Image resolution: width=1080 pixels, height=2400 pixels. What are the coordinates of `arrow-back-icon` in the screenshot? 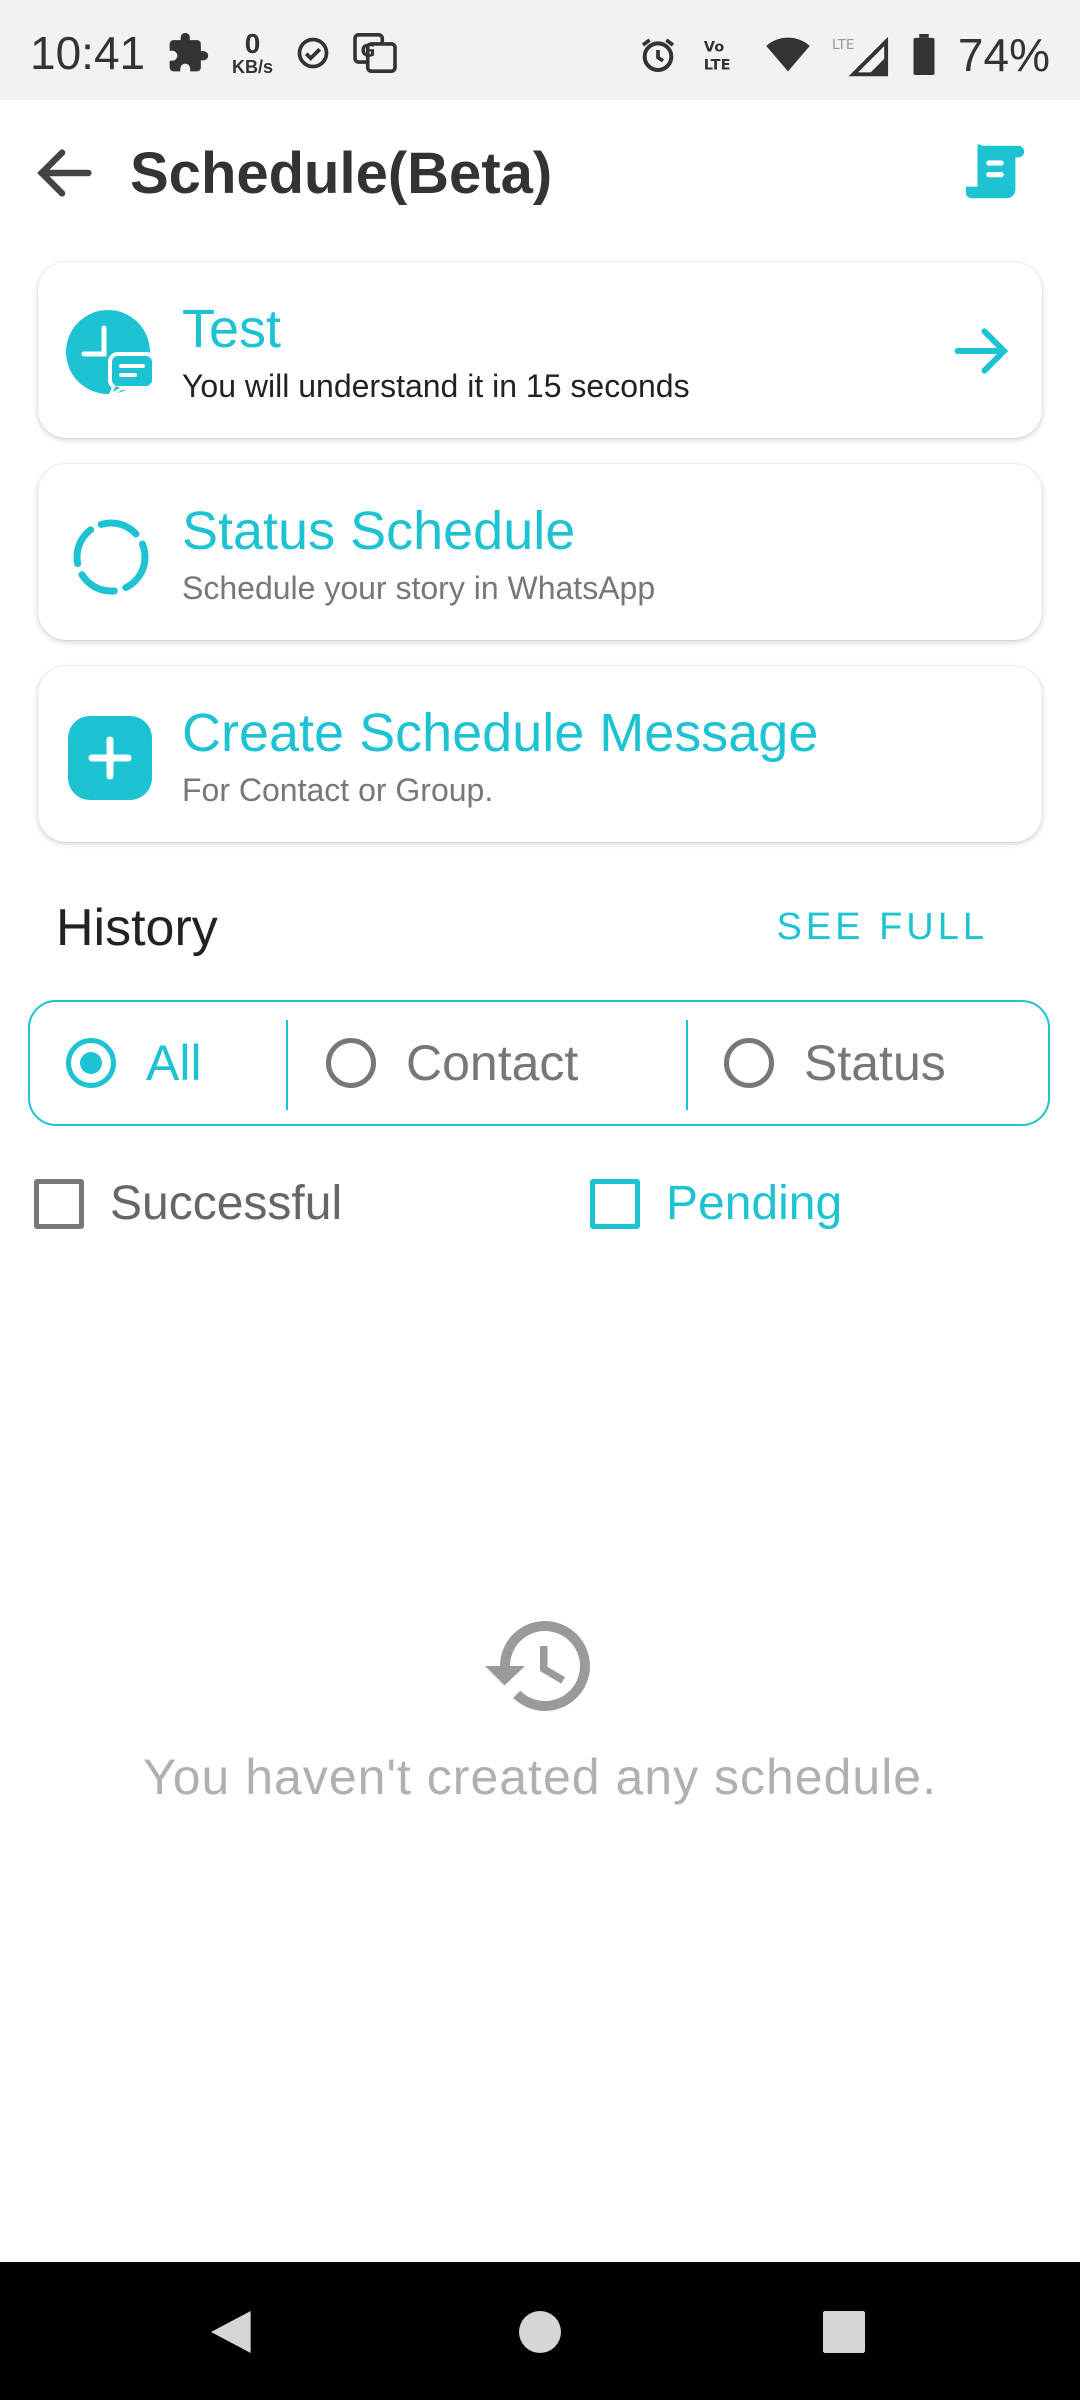 It's located at (65, 173).